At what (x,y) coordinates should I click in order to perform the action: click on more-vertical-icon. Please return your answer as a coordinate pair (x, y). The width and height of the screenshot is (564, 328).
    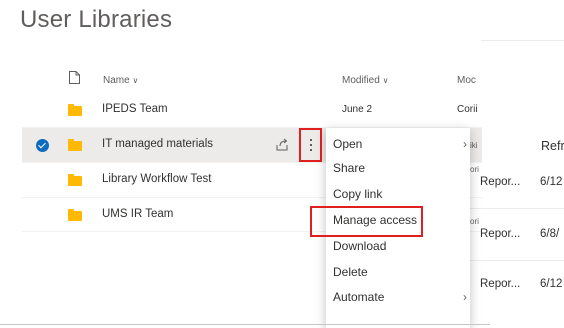
    Looking at the image, I should click on (310, 140).